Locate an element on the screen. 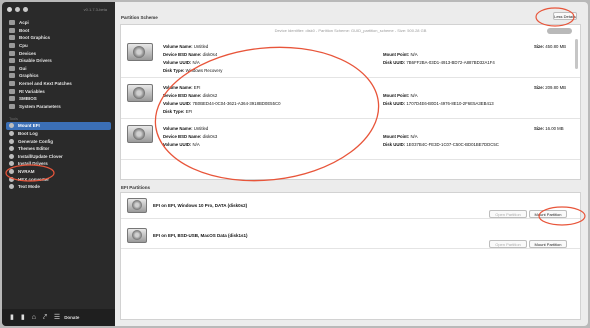 This screenshot has width=590, height=328. sidebar-item-label: System Parameters is located at coordinates (40, 106).